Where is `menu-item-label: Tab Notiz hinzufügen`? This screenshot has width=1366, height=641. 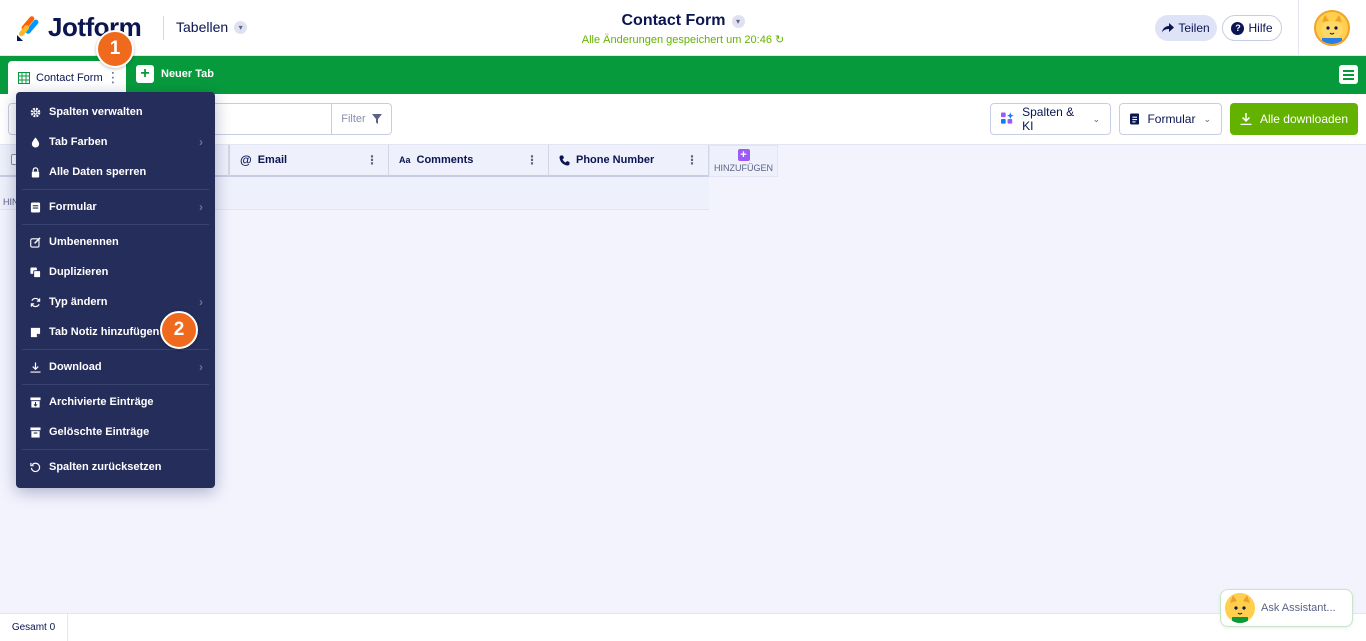 menu-item-label: Tab Notiz hinzufügen is located at coordinates (104, 332).